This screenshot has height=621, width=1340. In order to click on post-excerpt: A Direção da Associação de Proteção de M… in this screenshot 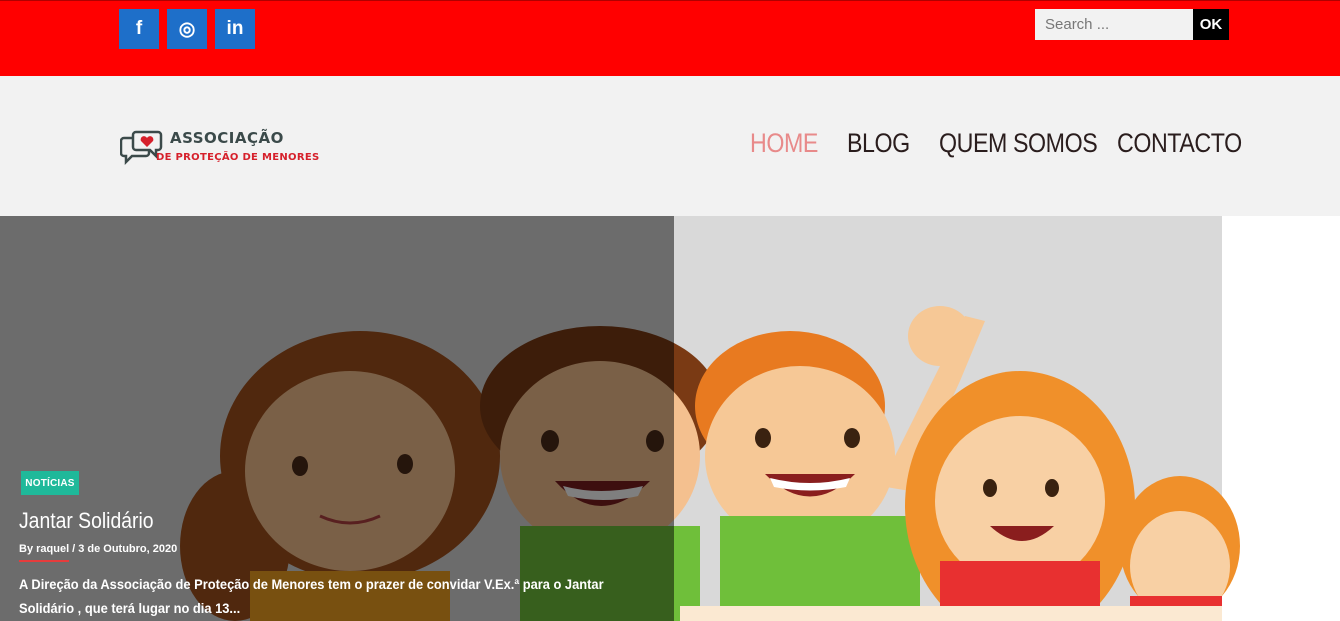, I will do `click(311, 596)`.